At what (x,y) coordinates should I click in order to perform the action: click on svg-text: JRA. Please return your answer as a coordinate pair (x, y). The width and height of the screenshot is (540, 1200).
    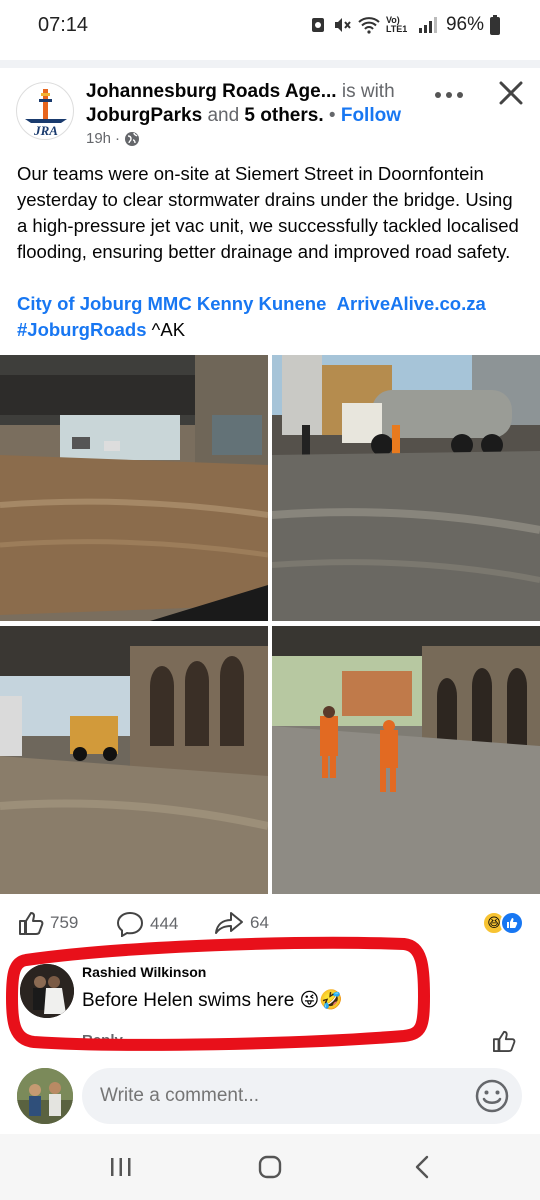
    Looking at the image, I should click on (45, 130).